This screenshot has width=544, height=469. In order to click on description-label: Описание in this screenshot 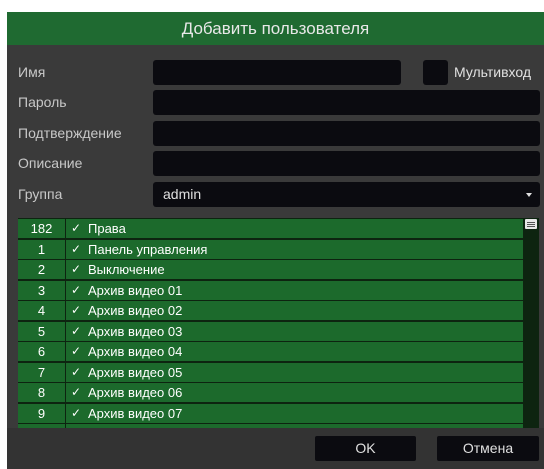, I will do `click(50, 163)`.